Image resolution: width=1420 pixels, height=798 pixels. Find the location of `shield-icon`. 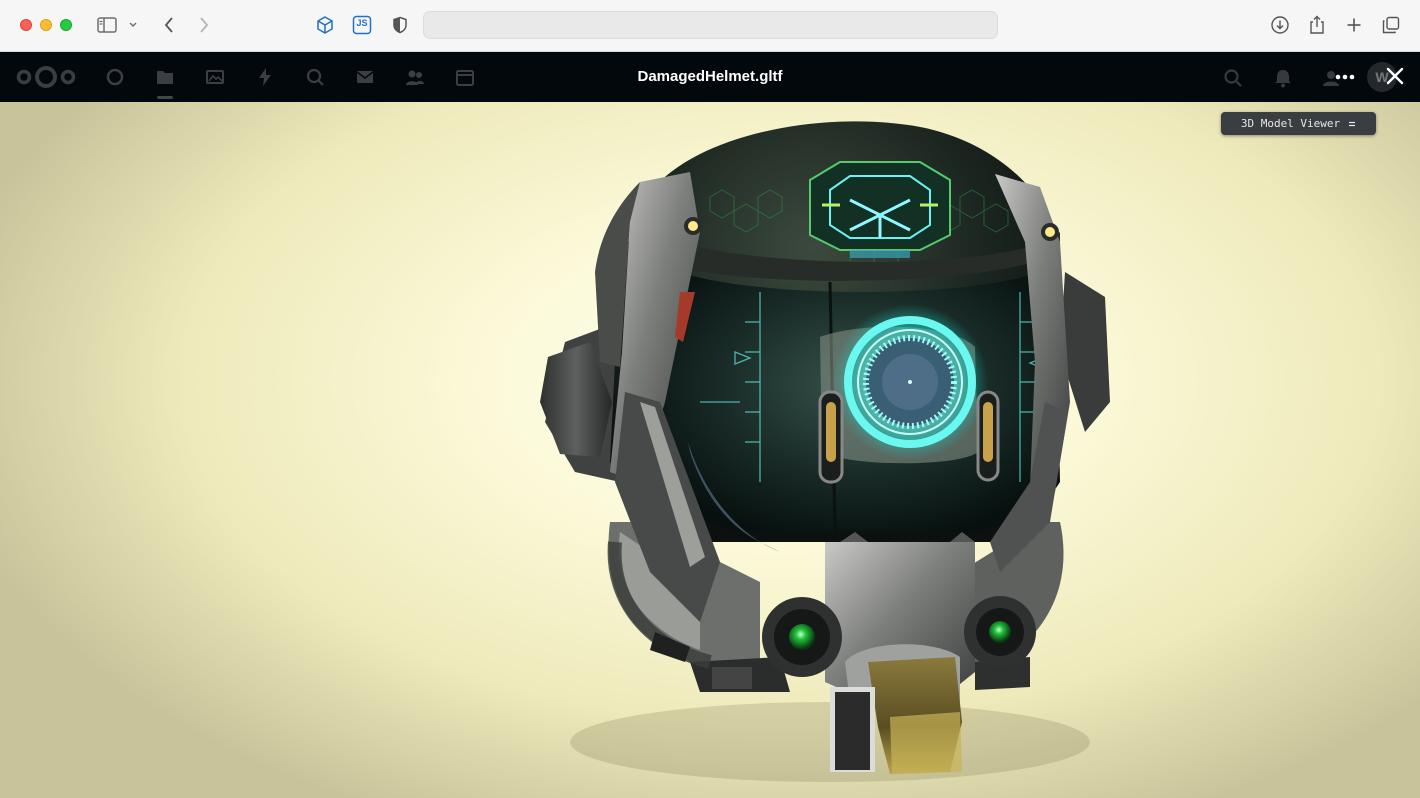

shield-icon is located at coordinates (400, 25).